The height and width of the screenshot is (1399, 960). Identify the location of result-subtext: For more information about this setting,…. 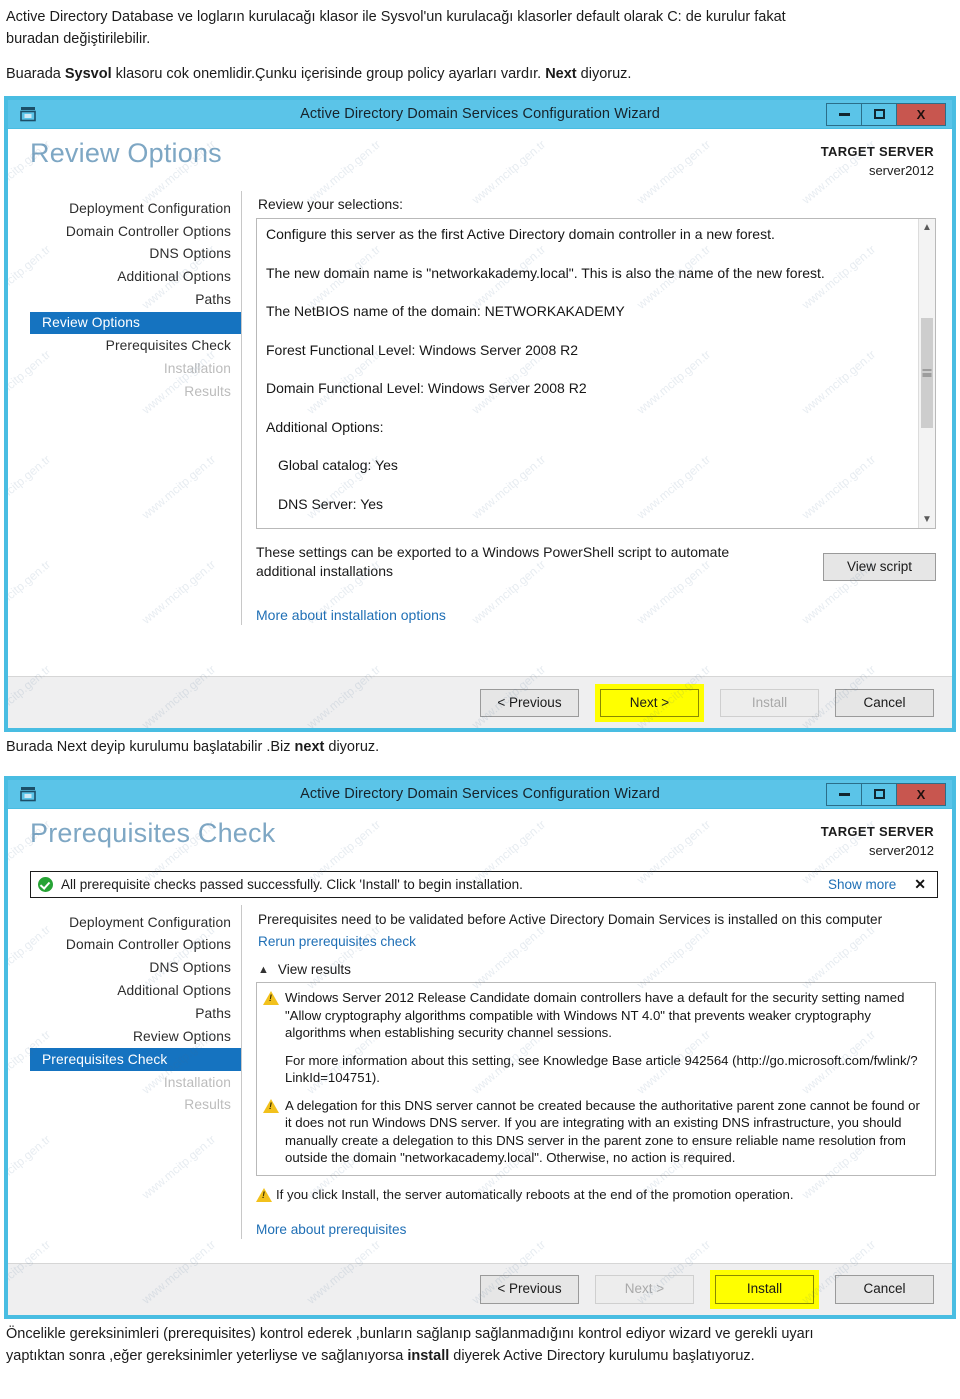
(601, 1069).